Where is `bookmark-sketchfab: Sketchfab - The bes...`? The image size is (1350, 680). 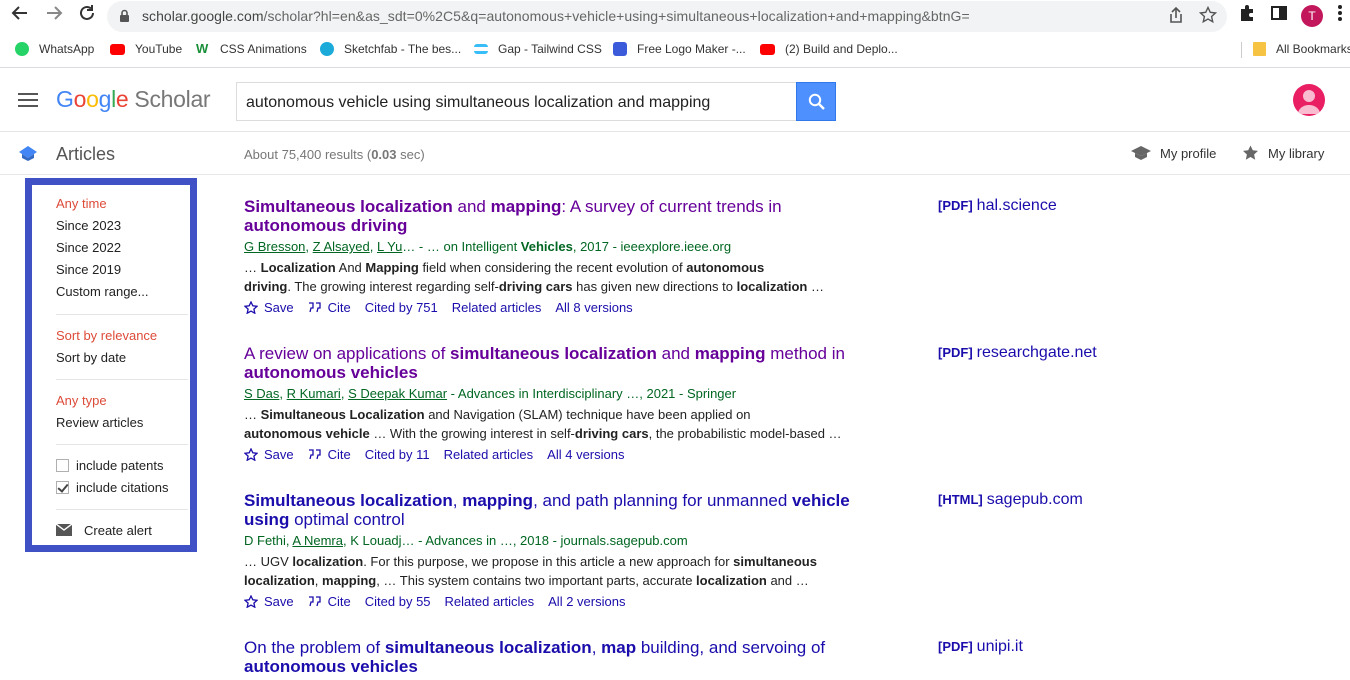
bookmark-sketchfab: Sketchfab - The bes... is located at coordinates (390, 49).